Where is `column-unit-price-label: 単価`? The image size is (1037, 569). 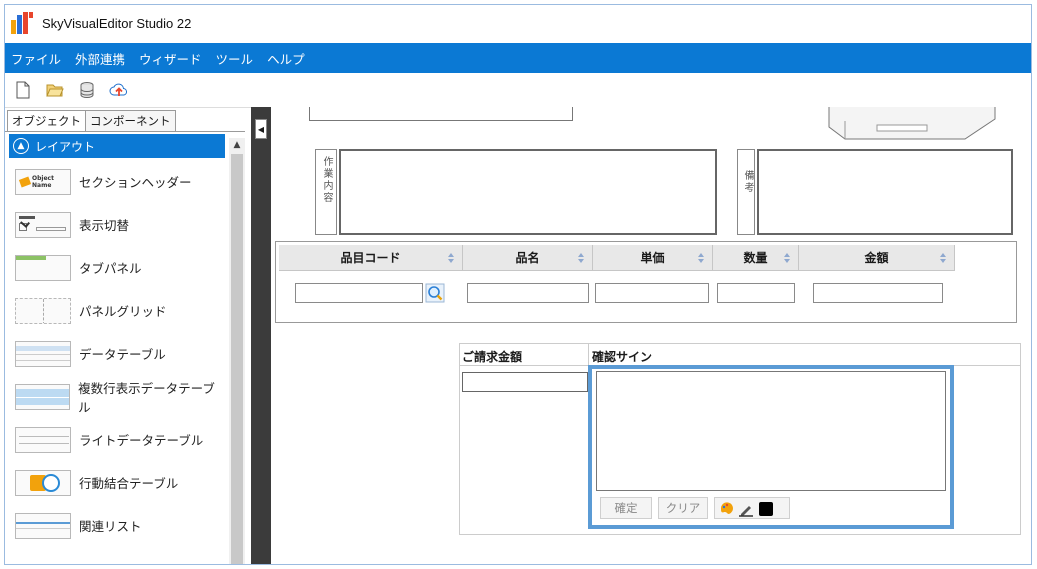 column-unit-price-label: 単価 is located at coordinates (652, 258).